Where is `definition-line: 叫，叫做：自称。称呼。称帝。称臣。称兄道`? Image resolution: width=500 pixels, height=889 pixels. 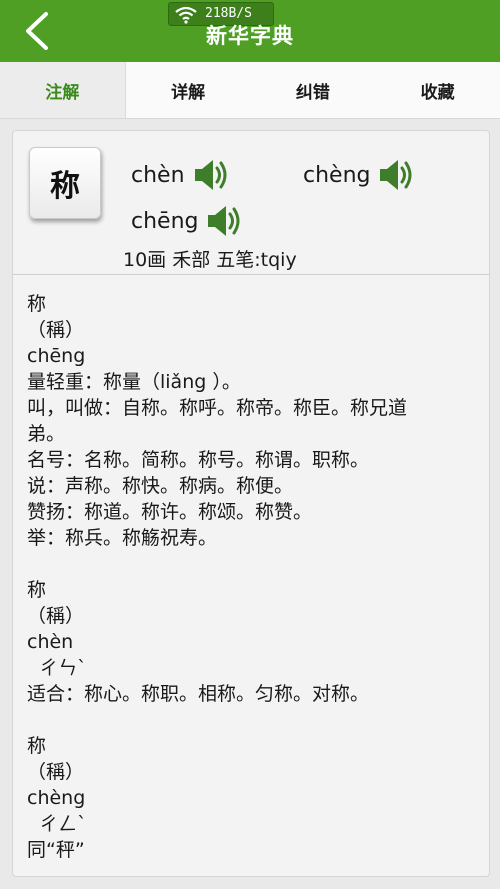
definition-line: 叫，叫做：自称。称呼。称帝。称臣。称兄道 is located at coordinates (217, 408).